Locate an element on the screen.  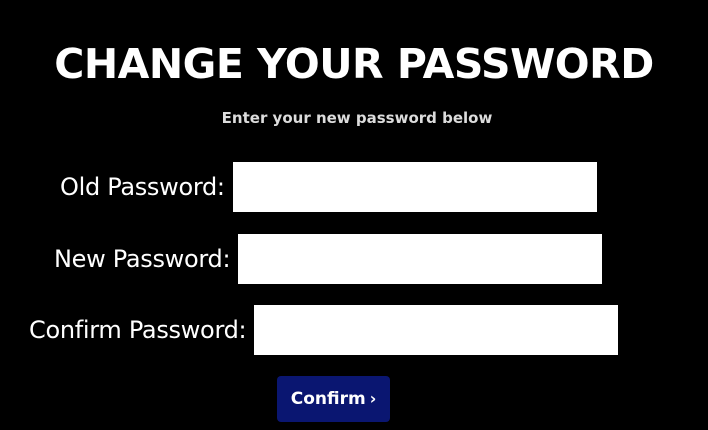
new-password-label: New Password: is located at coordinates (142, 259).